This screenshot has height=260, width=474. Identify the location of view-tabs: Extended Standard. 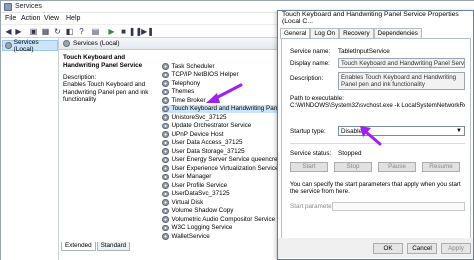
(96, 247).